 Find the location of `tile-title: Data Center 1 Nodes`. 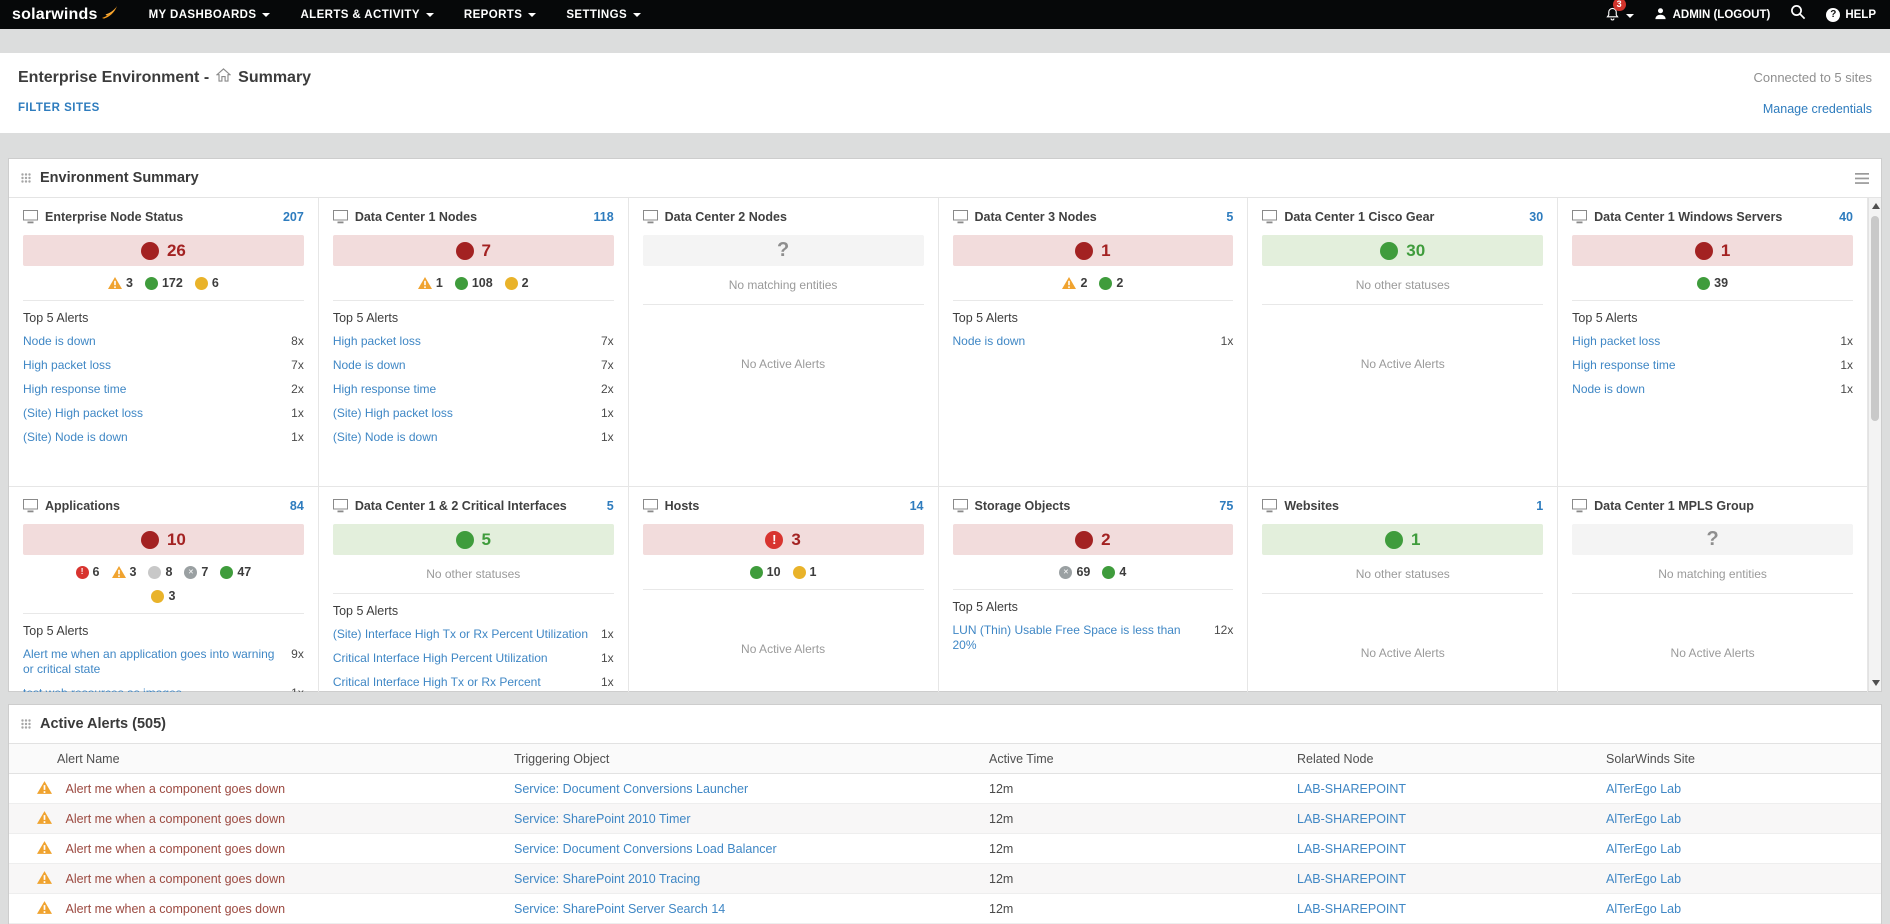

tile-title: Data Center 1 Nodes is located at coordinates (471, 217).